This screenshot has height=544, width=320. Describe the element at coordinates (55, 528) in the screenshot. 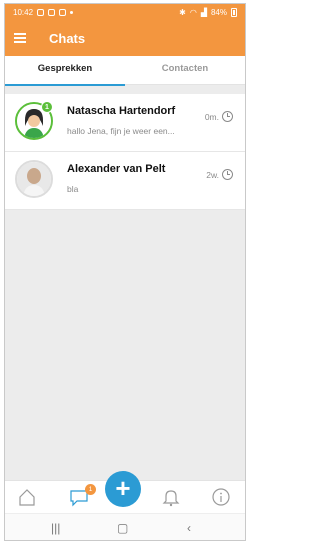

I see `recent-apps-icon: |||` at that location.